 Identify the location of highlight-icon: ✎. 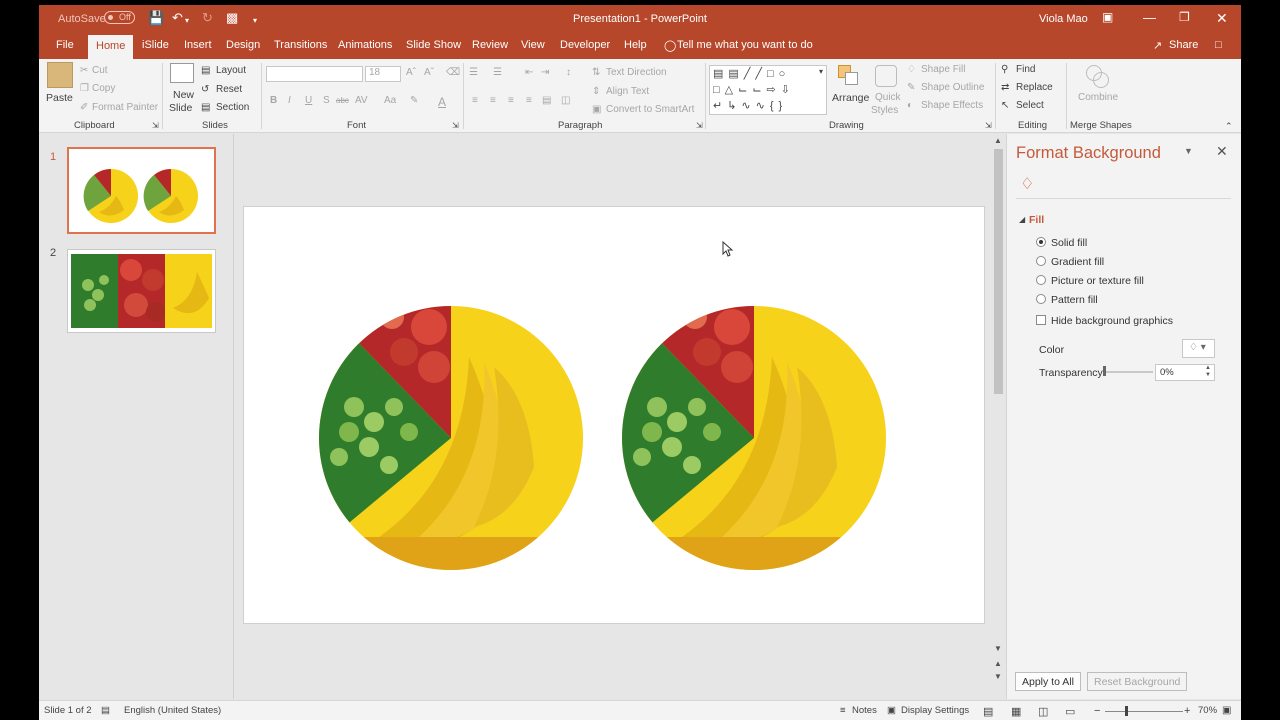
(414, 100).